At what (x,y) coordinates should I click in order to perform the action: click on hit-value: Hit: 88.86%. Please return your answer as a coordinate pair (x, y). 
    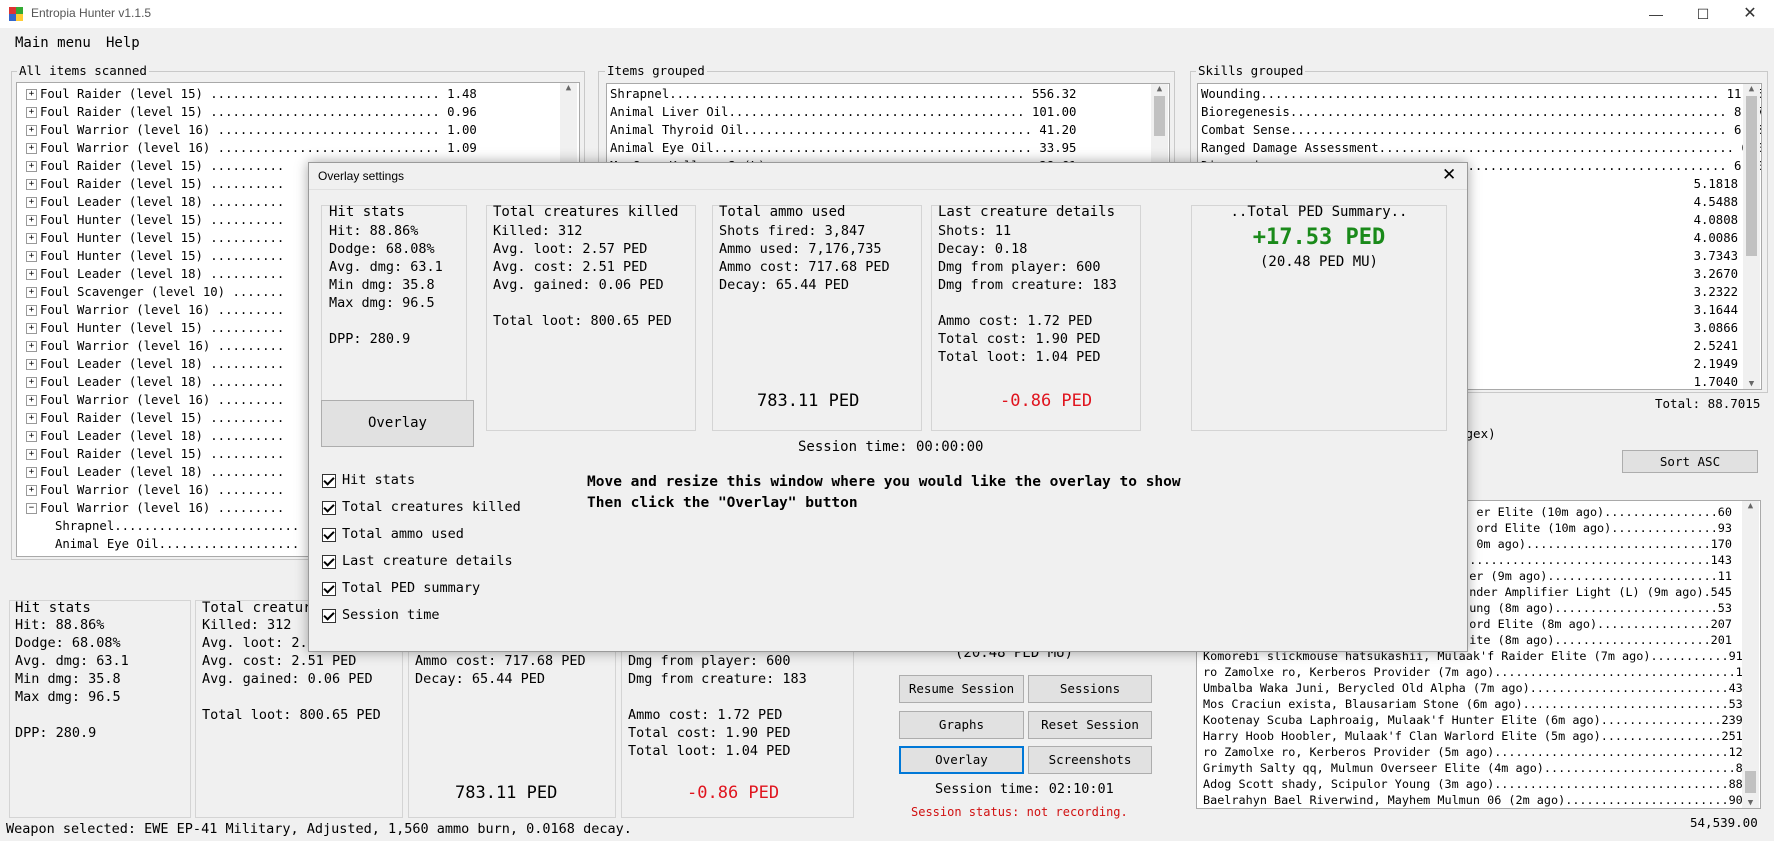
    Looking at the image, I should click on (60, 625).